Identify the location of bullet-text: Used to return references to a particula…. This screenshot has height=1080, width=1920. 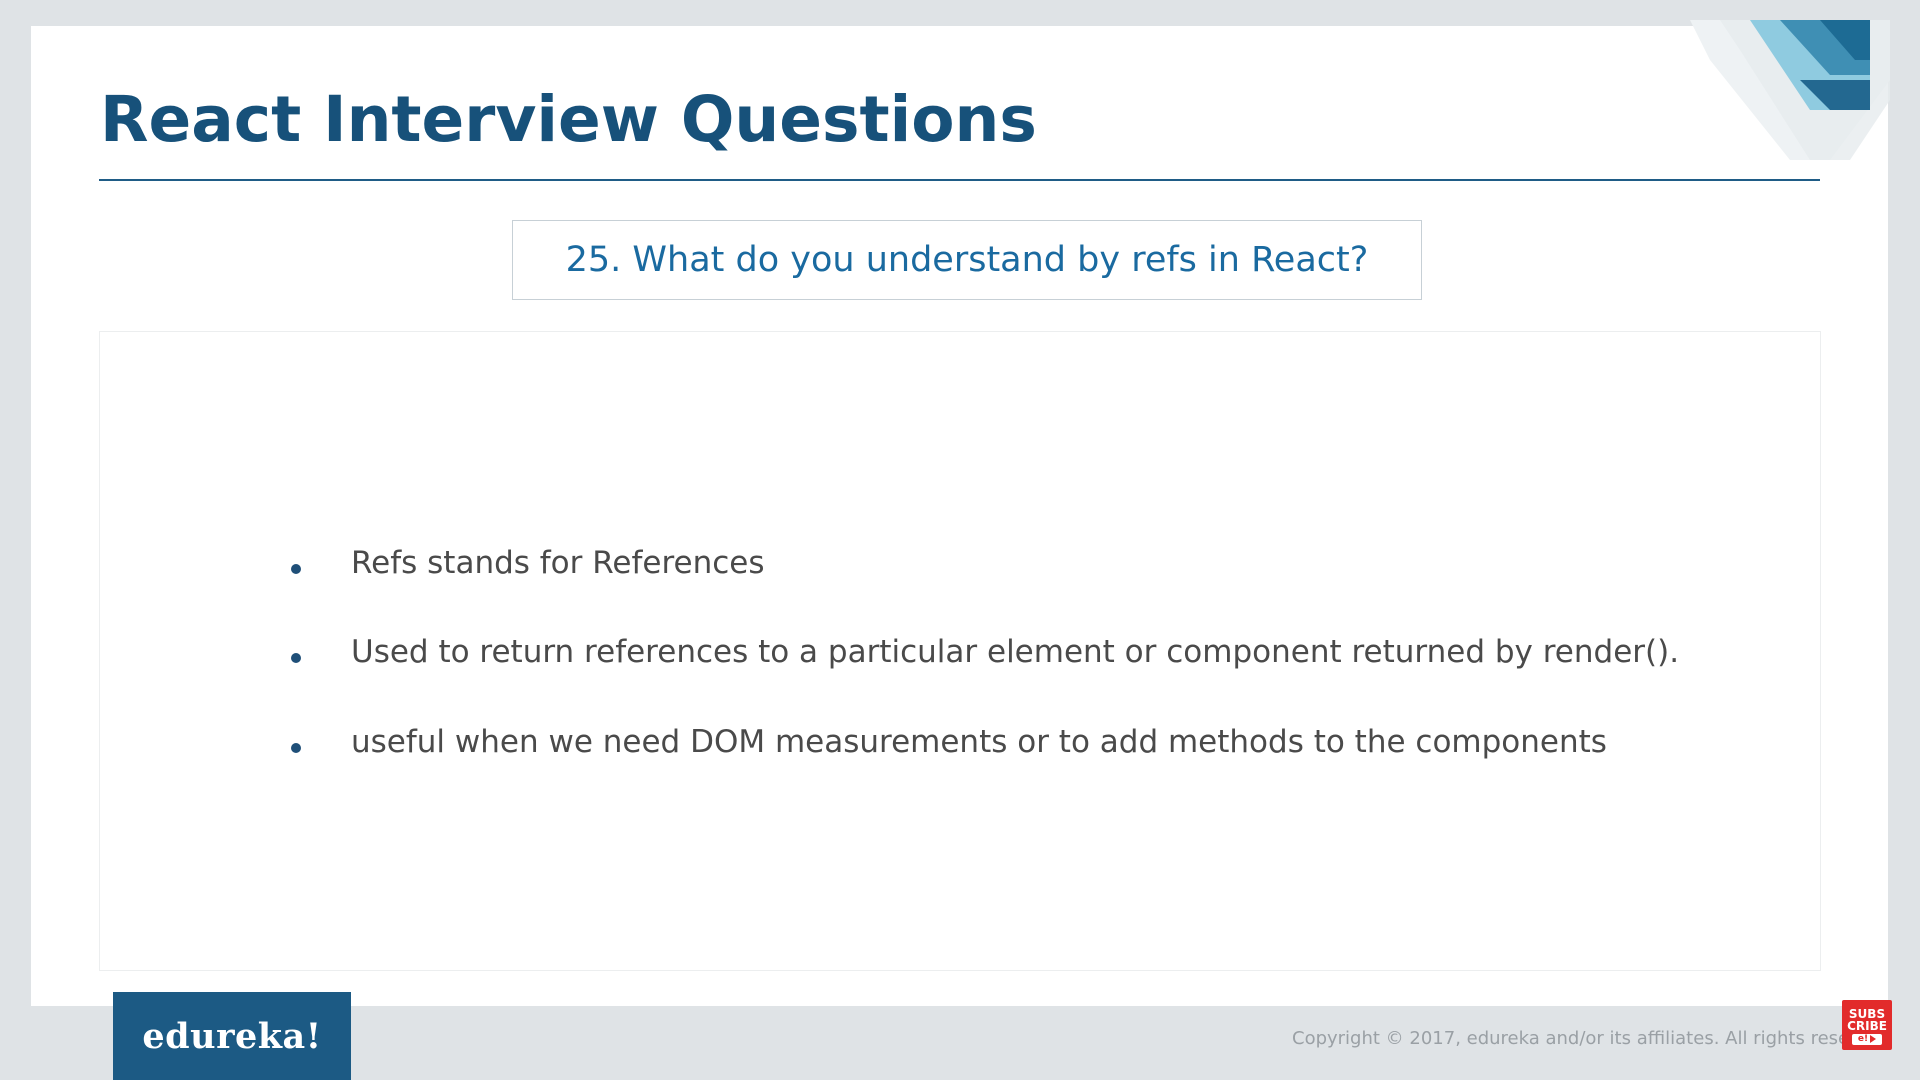
(1015, 652).